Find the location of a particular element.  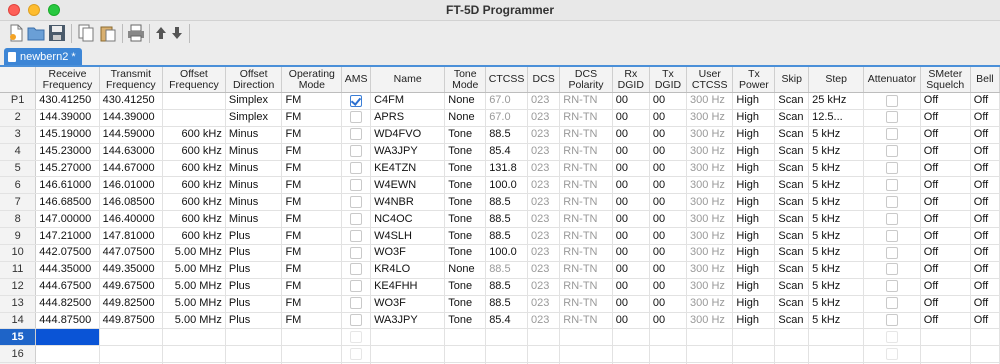

cell-step is located at coordinates (836, 354).